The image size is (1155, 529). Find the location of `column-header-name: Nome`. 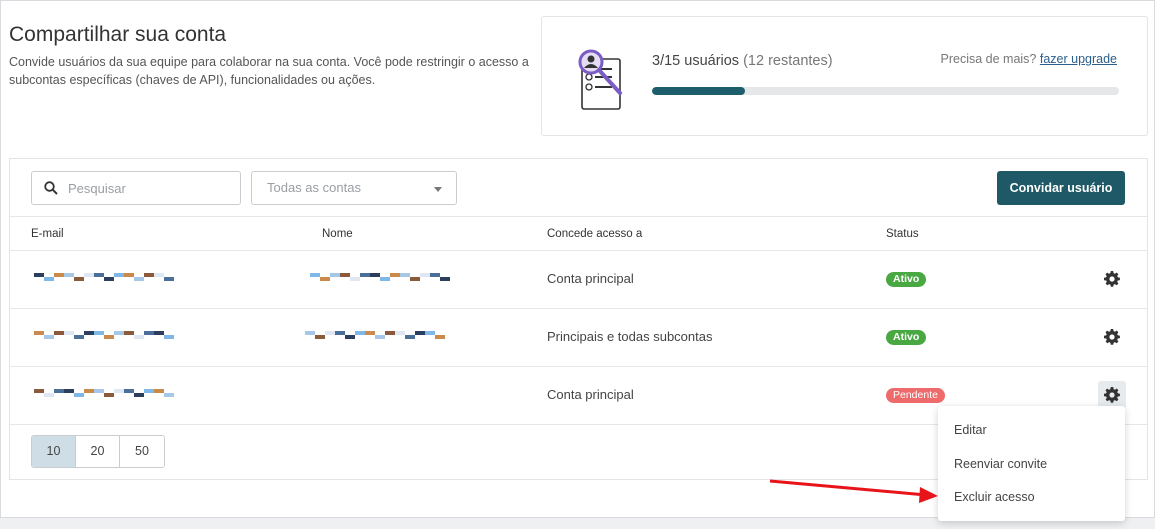

column-header-name: Nome is located at coordinates (337, 234).